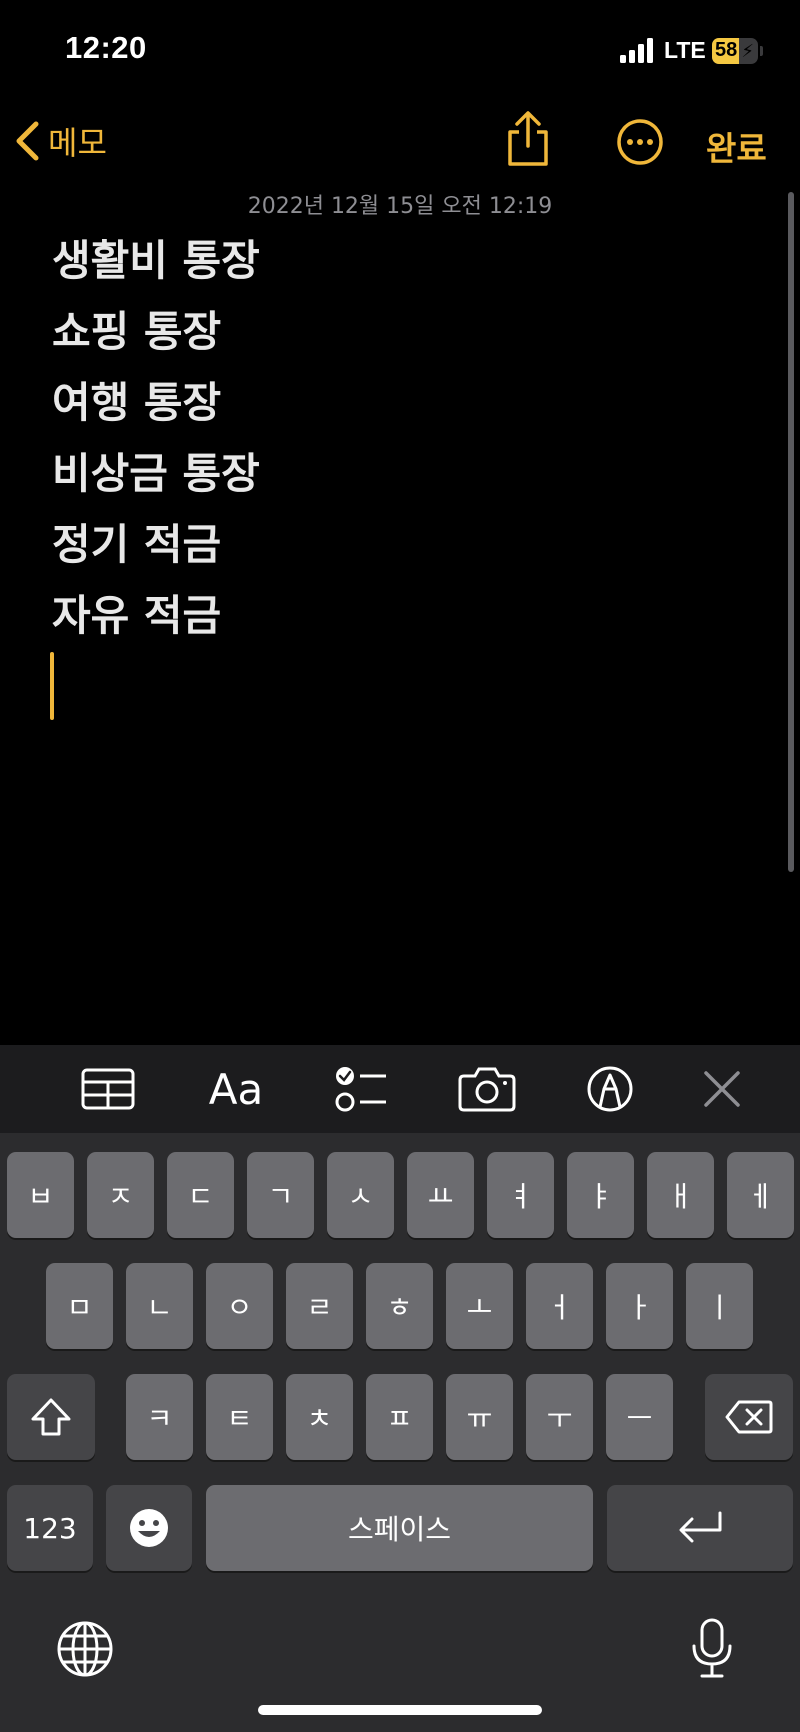 The height and width of the screenshot is (1732, 800). I want to click on key: ㅊ, so click(319, 1417).